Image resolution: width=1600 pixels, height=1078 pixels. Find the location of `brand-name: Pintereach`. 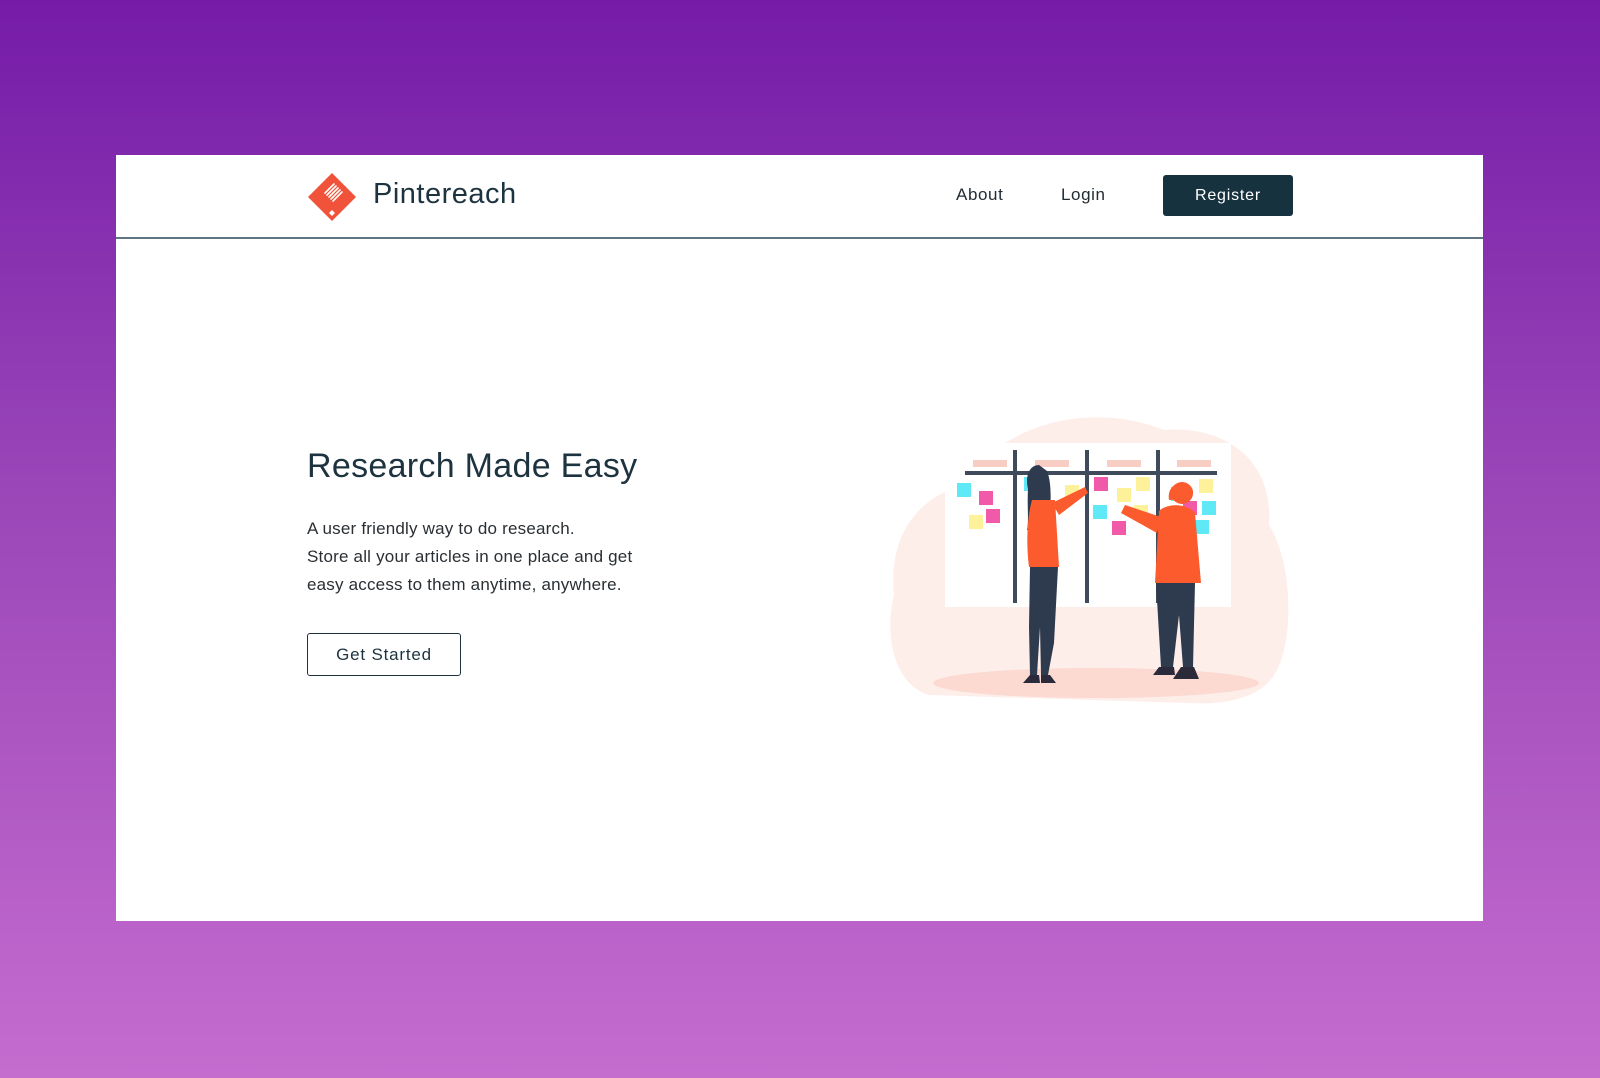

brand-name: Pintereach is located at coordinates (445, 194).